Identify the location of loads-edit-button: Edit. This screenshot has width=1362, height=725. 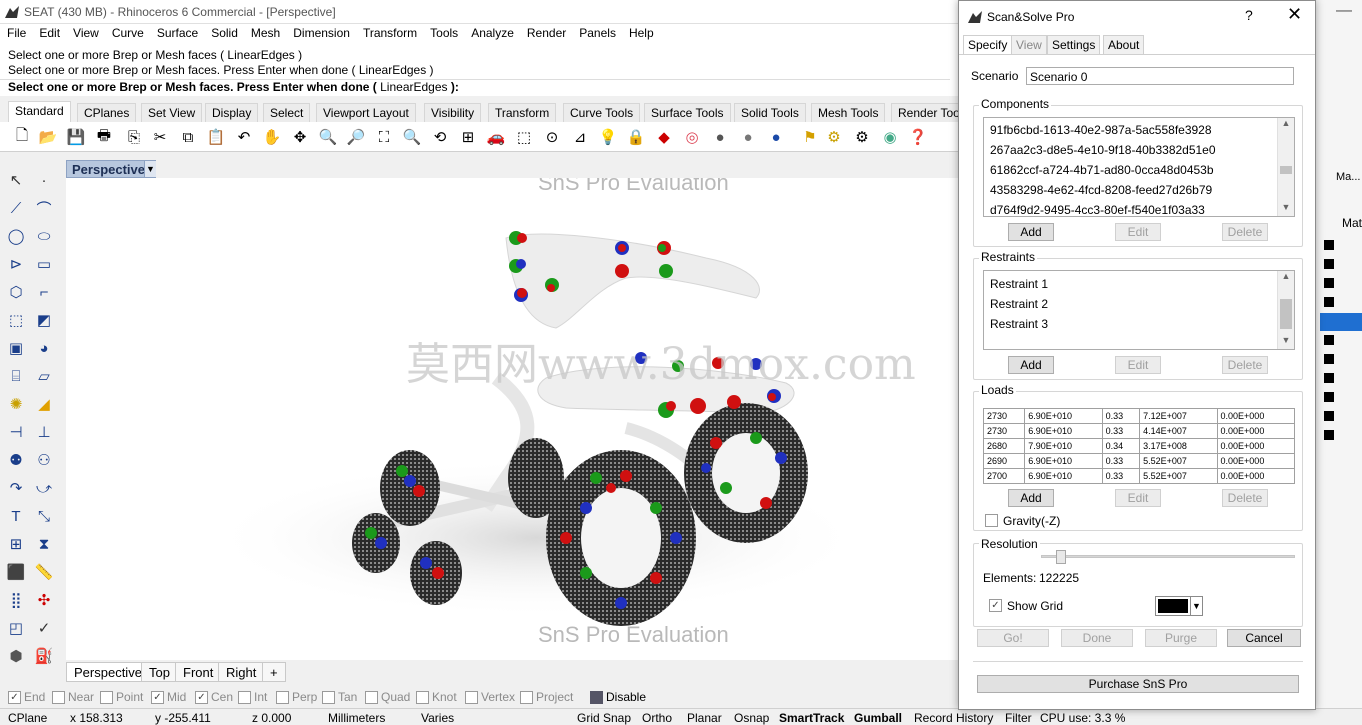
(1138, 498).